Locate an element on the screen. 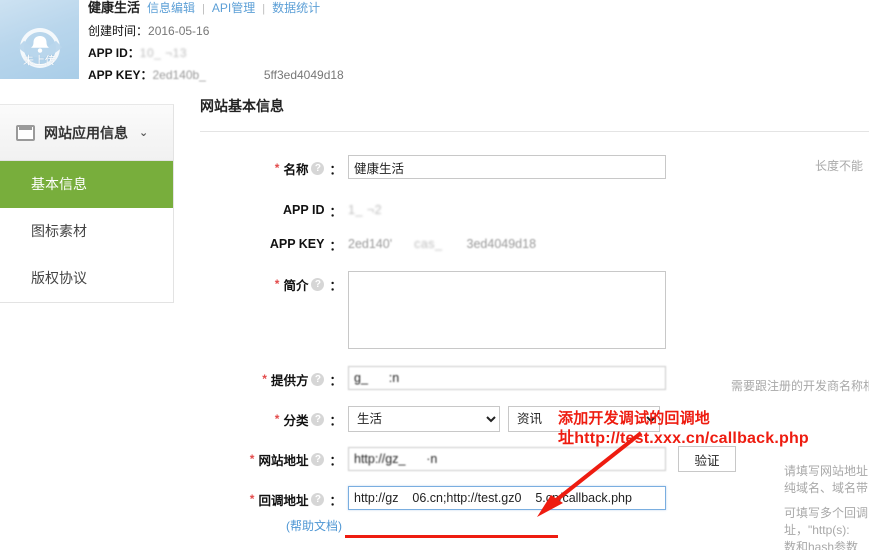 The height and width of the screenshot is (550, 869). label-name: * 名称 ? ： is located at coordinates (274, 168).